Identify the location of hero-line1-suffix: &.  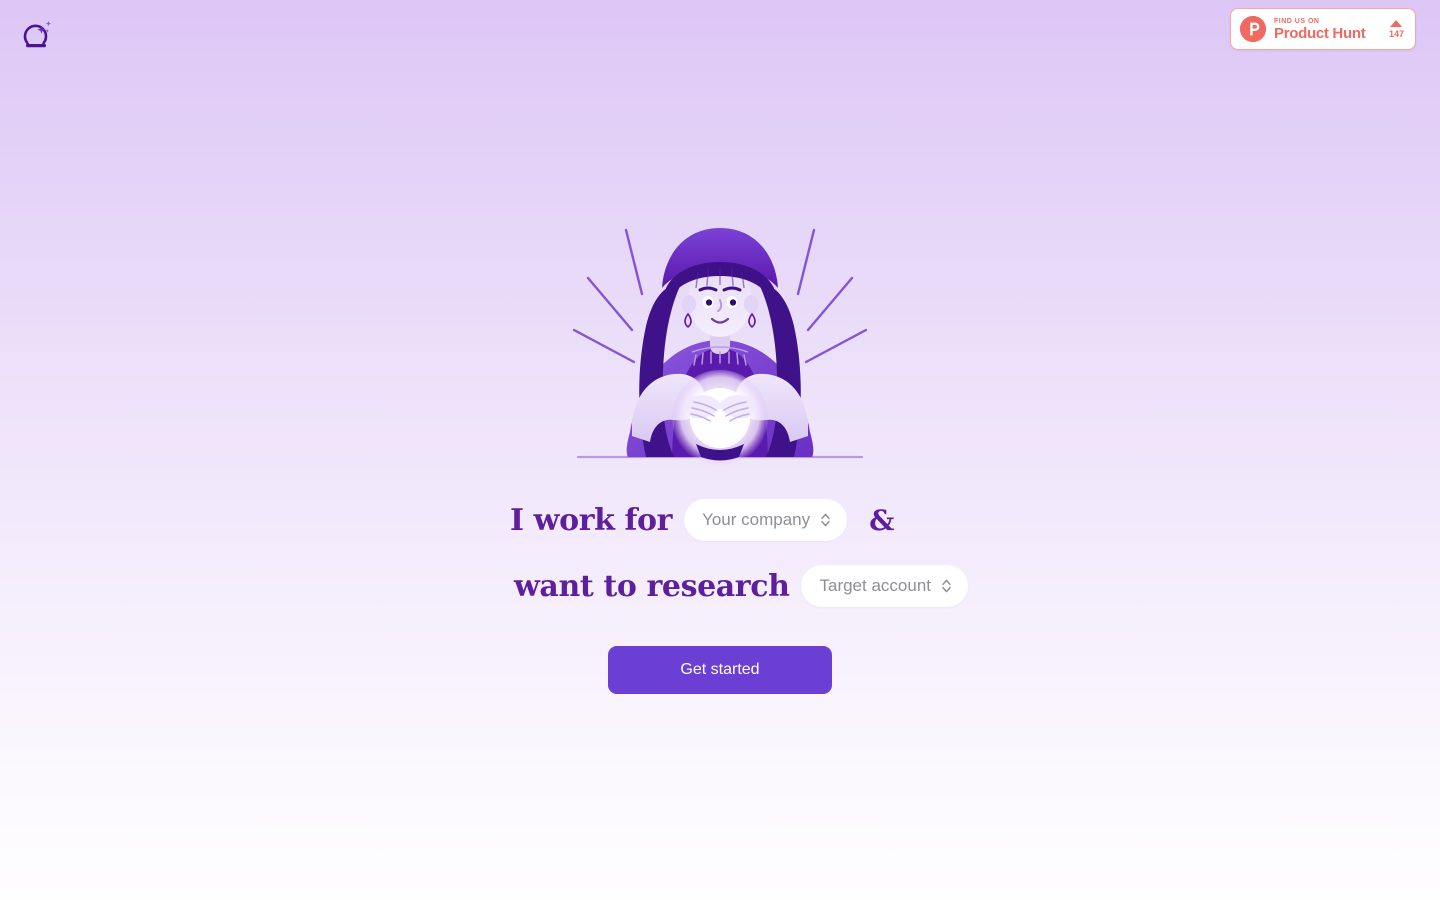
(882, 520).